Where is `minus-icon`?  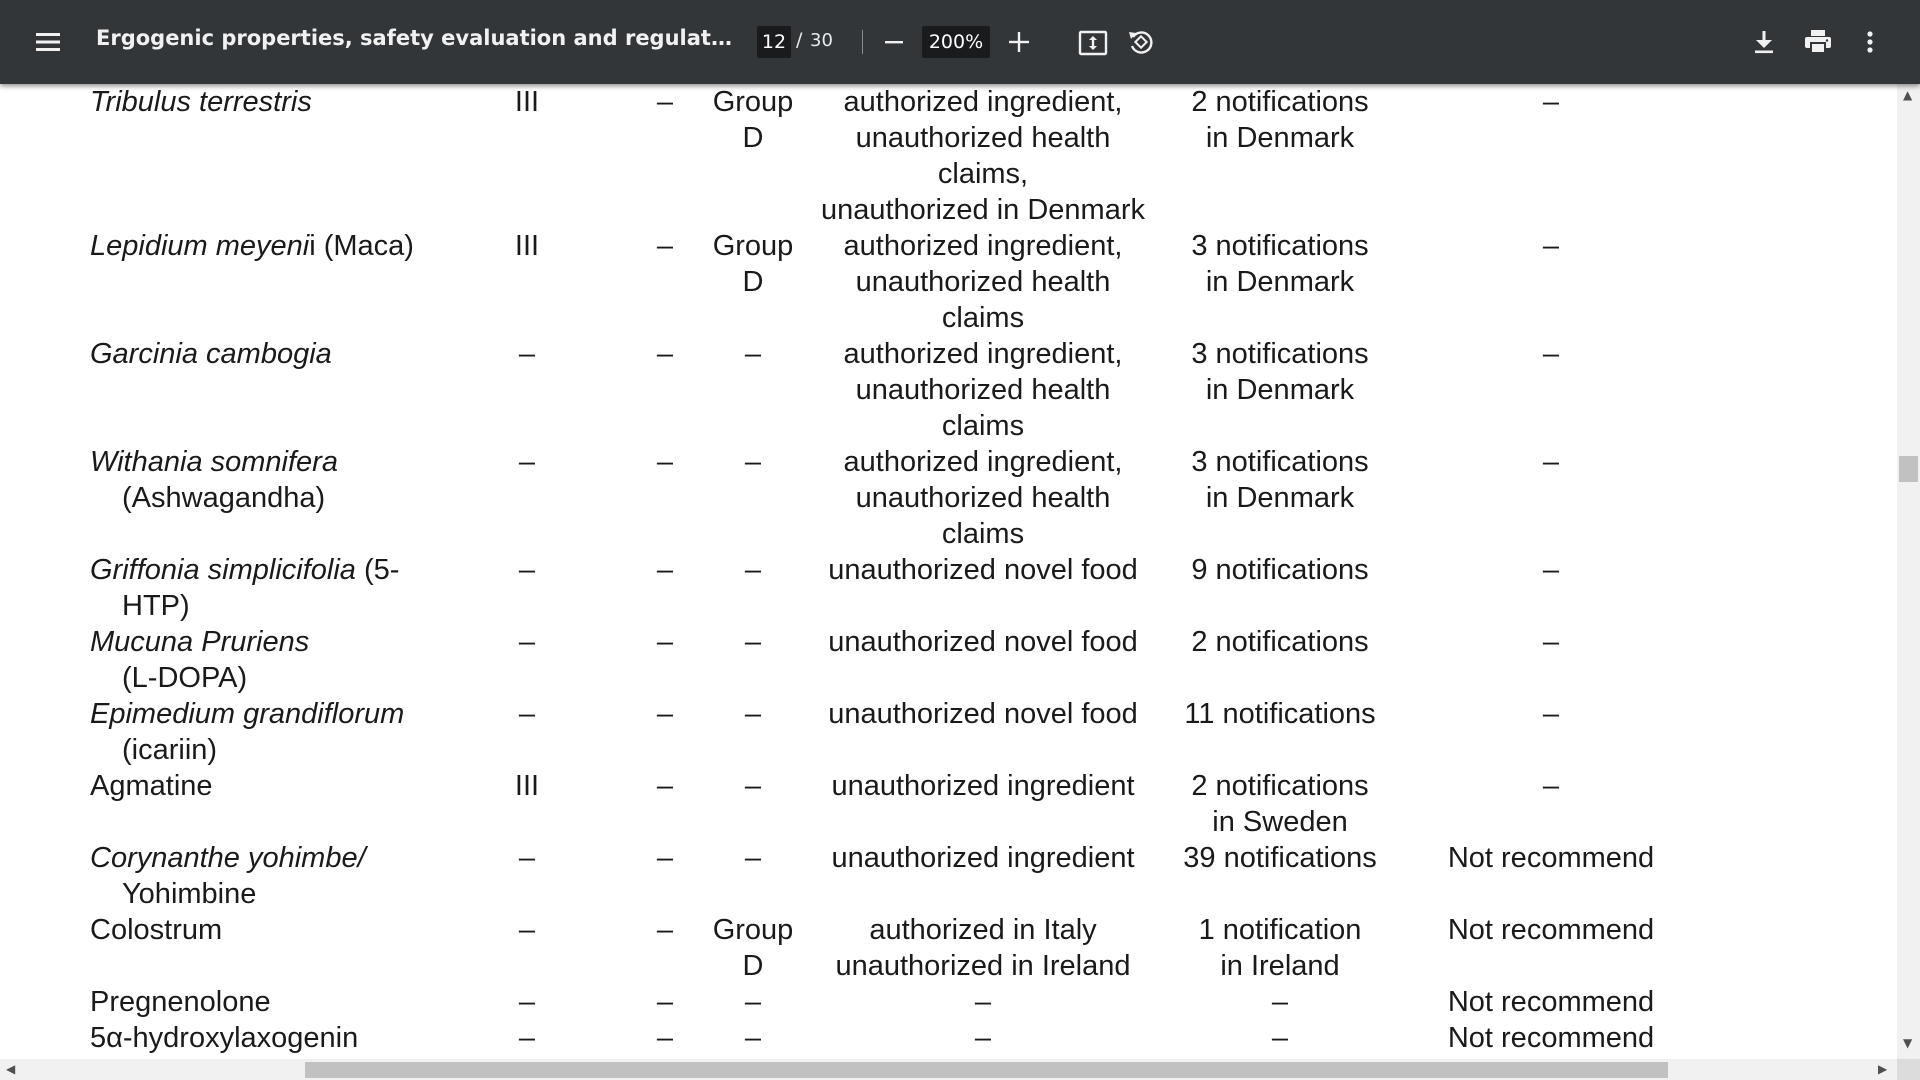 minus-icon is located at coordinates (894, 42).